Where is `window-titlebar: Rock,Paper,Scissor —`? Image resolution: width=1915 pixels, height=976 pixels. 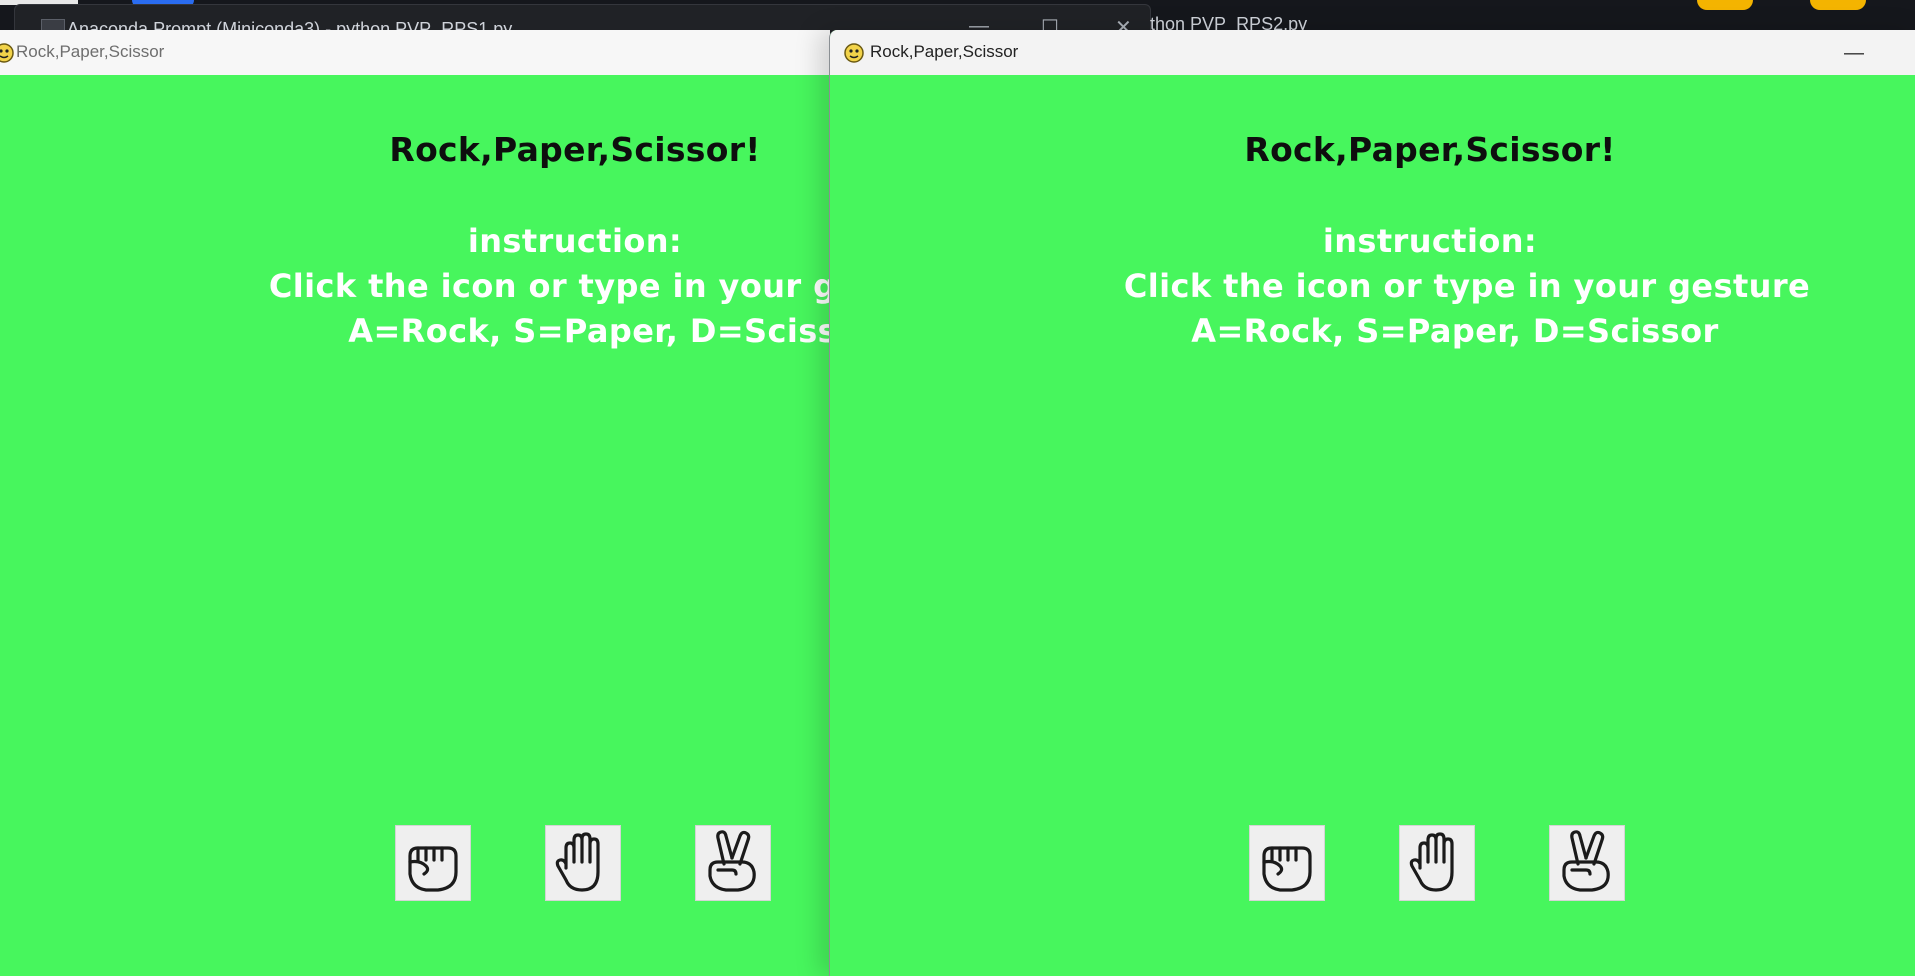 window-titlebar: Rock,Paper,Scissor — is located at coordinates (1372, 52).